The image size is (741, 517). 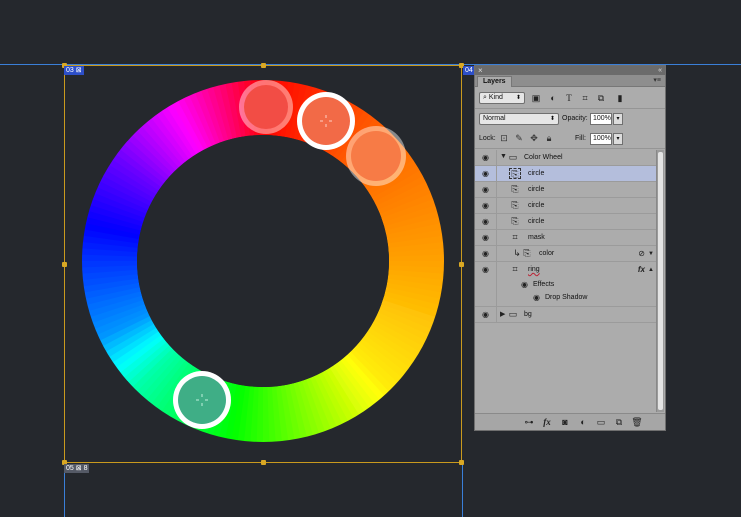 I want to click on blend-mode-select: Normal ⬍, so click(x=519, y=119).